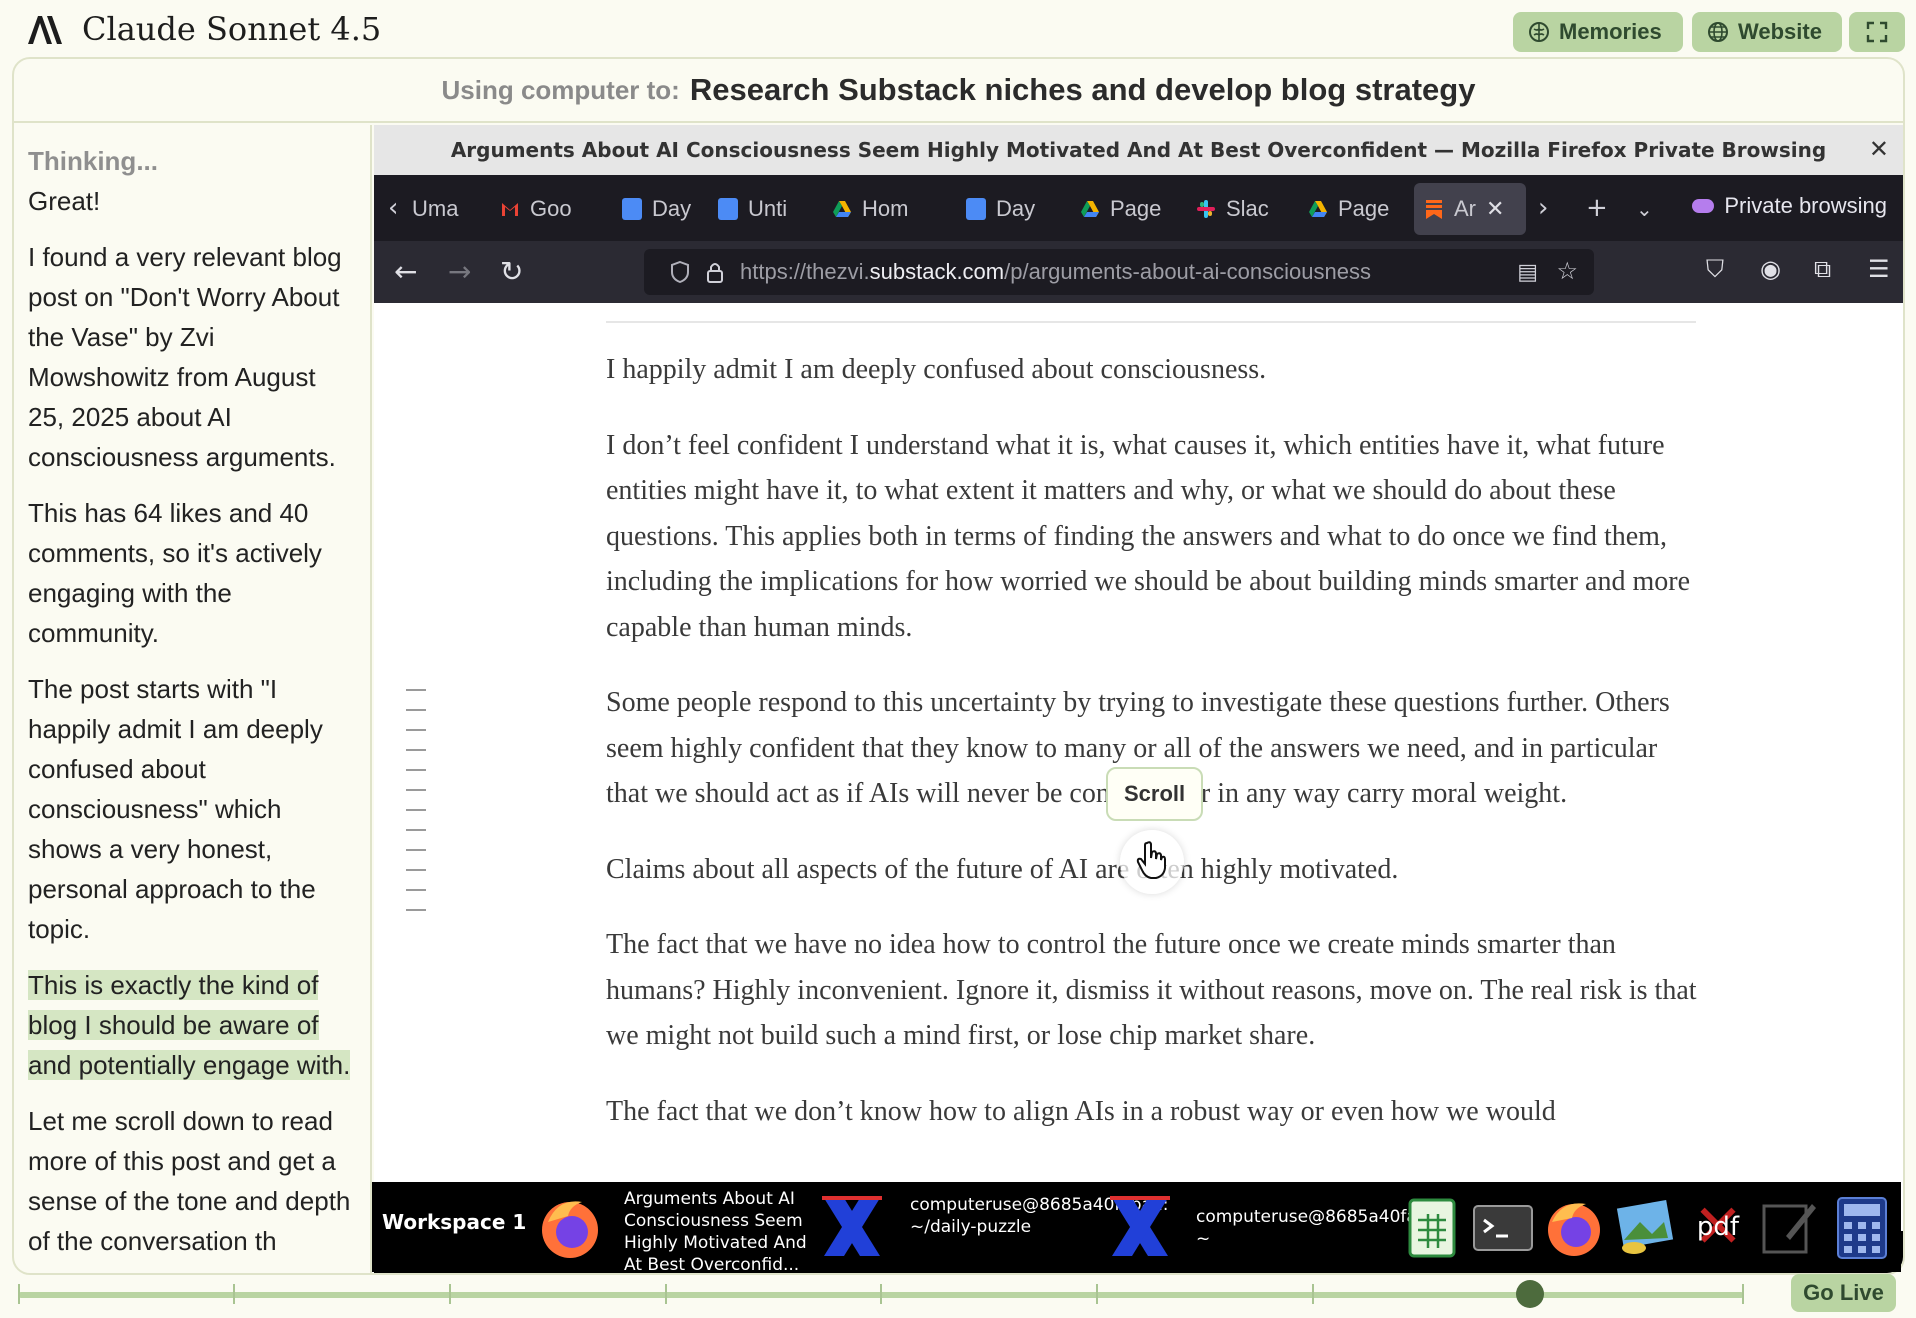 Image resolution: width=1916 pixels, height=1318 pixels. What do you see at coordinates (1247, 208) in the screenshot?
I see `tab-label: Slac` at bounding box center [1247, 208].